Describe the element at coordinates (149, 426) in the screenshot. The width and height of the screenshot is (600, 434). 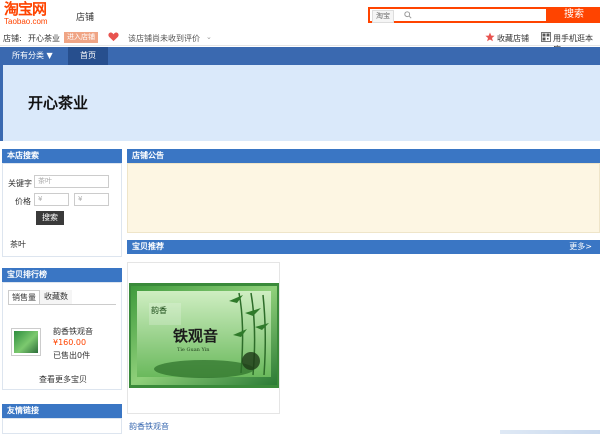
I see `product-name: 韵香铁观音` at that location.